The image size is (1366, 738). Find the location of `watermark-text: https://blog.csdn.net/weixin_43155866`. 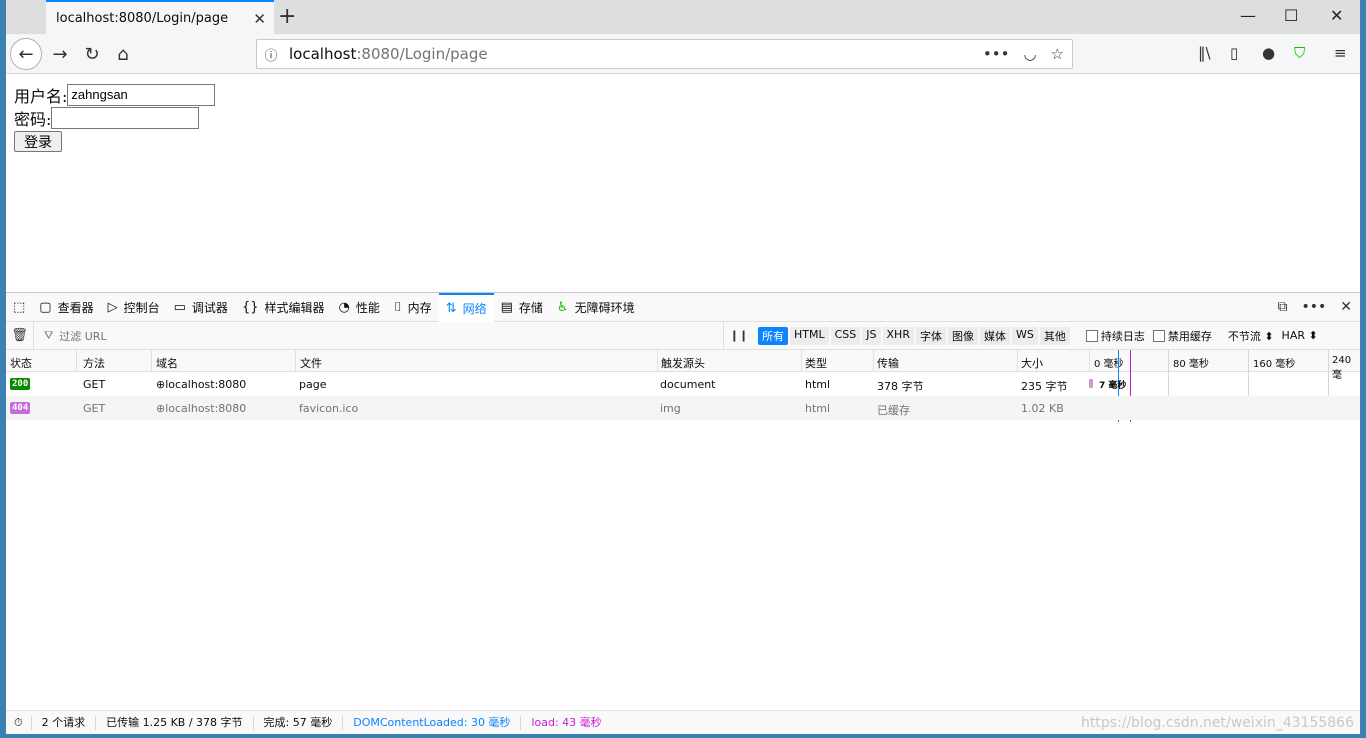

watermark-text: https://blog.csdn.net/weixin_43155866 is located at coordinates (1217, 723).